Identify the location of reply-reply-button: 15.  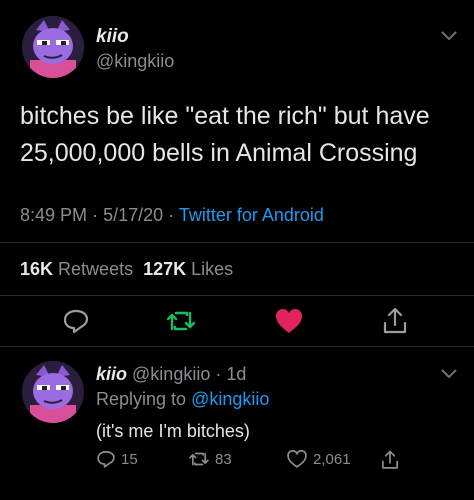
(117, 459).